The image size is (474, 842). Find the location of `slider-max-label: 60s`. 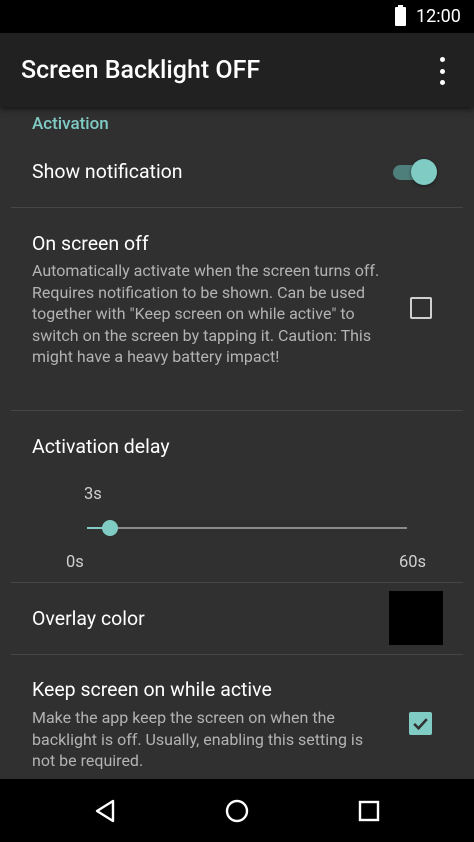

slider-max-label: 60s is located at coordinates (413, 562).